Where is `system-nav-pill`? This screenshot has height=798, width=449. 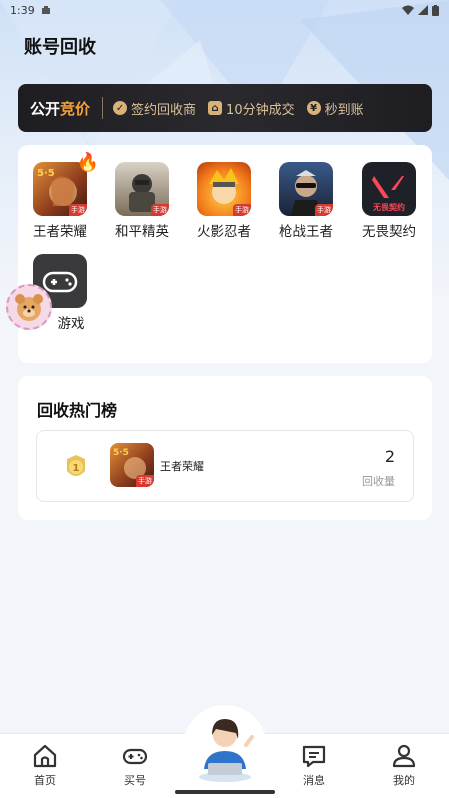 system-nav-pill is located at coordinates (225, 792).